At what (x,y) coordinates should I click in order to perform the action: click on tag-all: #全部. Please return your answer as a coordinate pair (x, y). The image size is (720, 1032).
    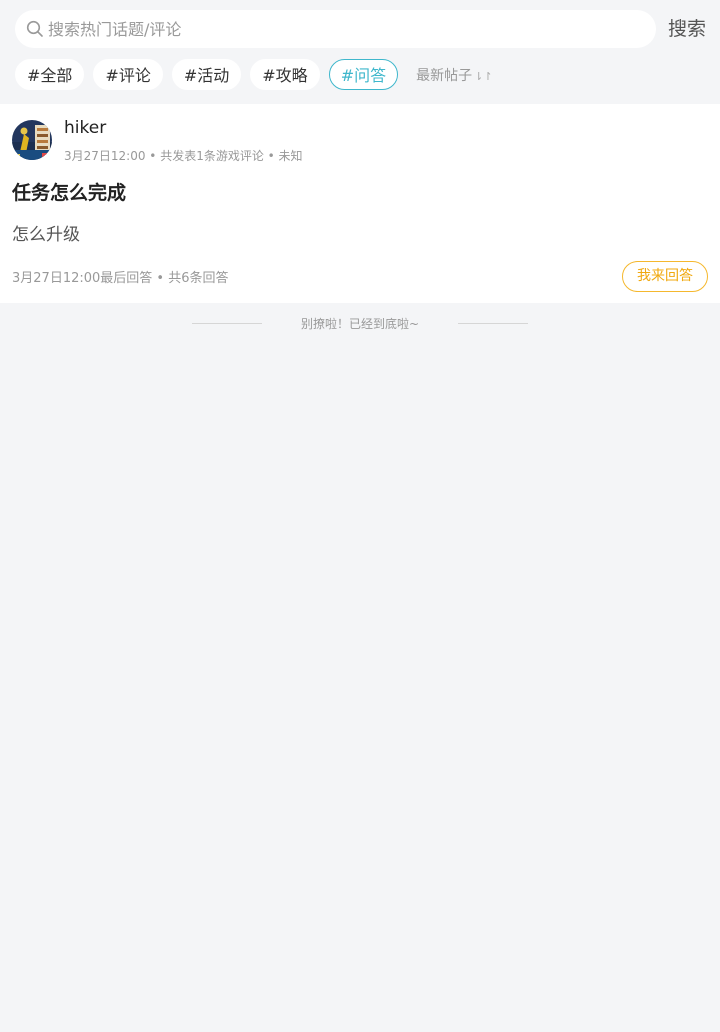
    Looking at the image, I should click on (50, 74).